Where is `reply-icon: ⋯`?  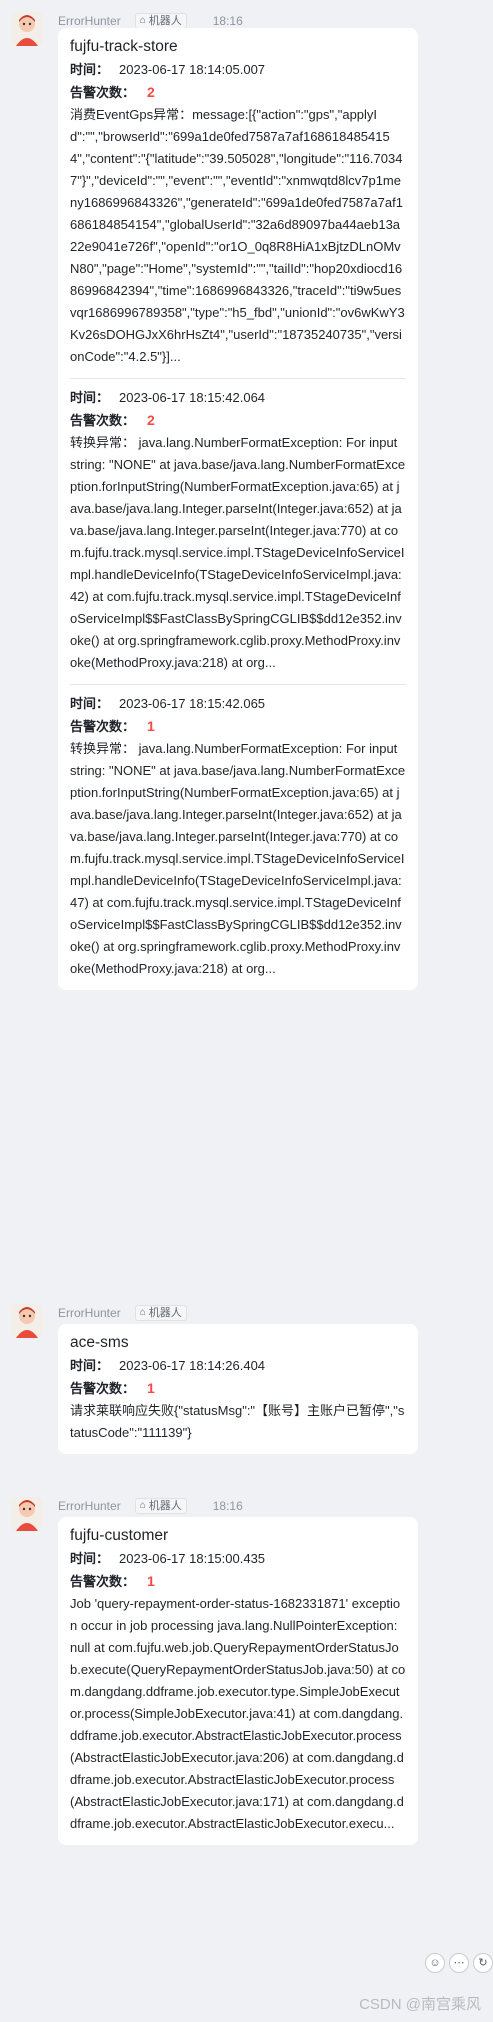 reply-icon: ⋯ is located at coordinates (459, 1963).